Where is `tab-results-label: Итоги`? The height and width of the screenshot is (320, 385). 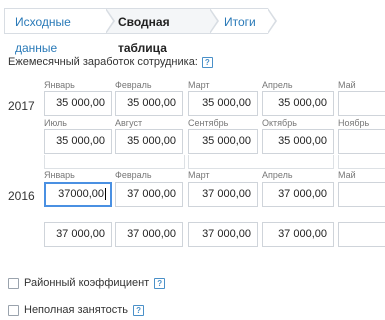
tab-results-label: Итоги is located at coordinates (240, 22).